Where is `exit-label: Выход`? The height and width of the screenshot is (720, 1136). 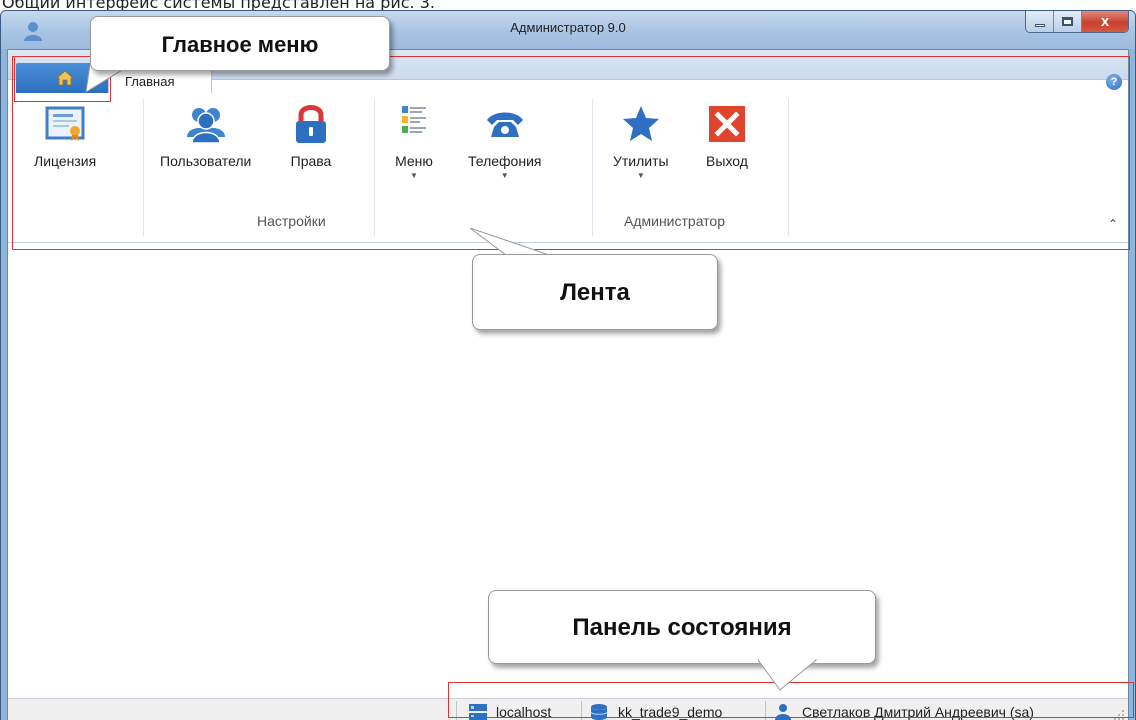
exit-label: Выход is located at coordinates (727, 161).